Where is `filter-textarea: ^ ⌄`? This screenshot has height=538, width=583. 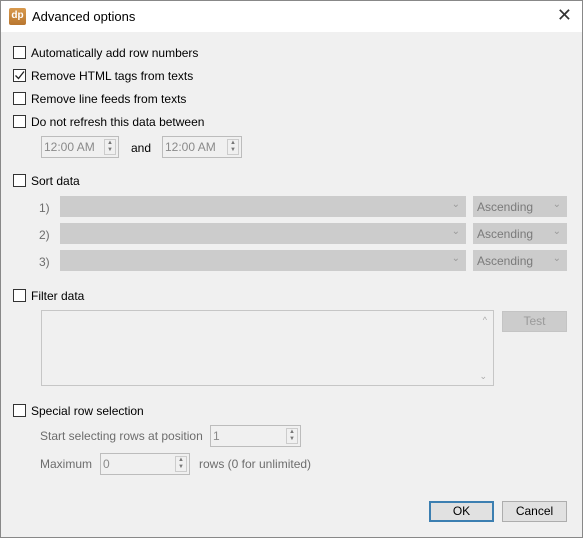
filter-textarea: ^ ⌄ is located at coordinates (267, 348).